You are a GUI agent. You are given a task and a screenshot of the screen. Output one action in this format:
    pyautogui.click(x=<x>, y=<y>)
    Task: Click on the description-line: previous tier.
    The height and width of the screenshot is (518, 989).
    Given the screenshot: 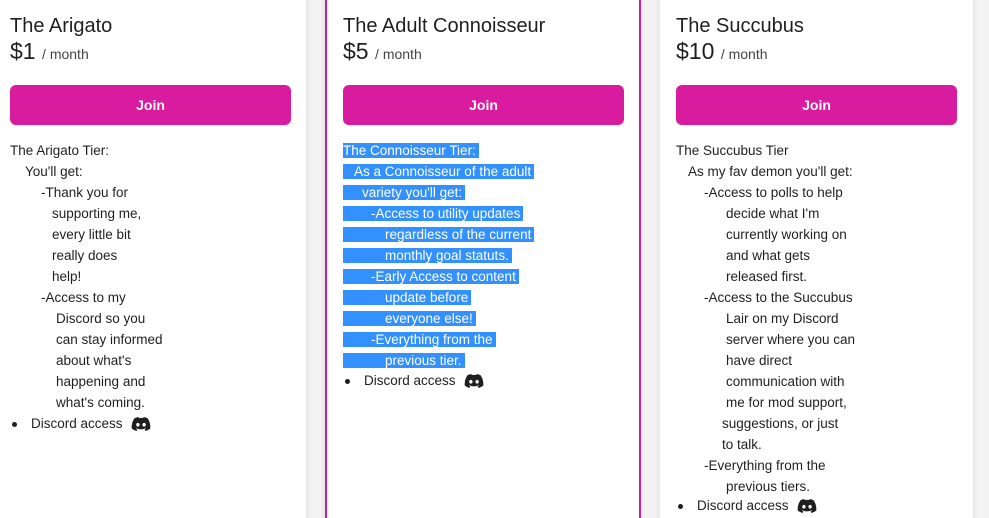 What is the action you would take?
    pyautogui.click(x=404, y=360)
    